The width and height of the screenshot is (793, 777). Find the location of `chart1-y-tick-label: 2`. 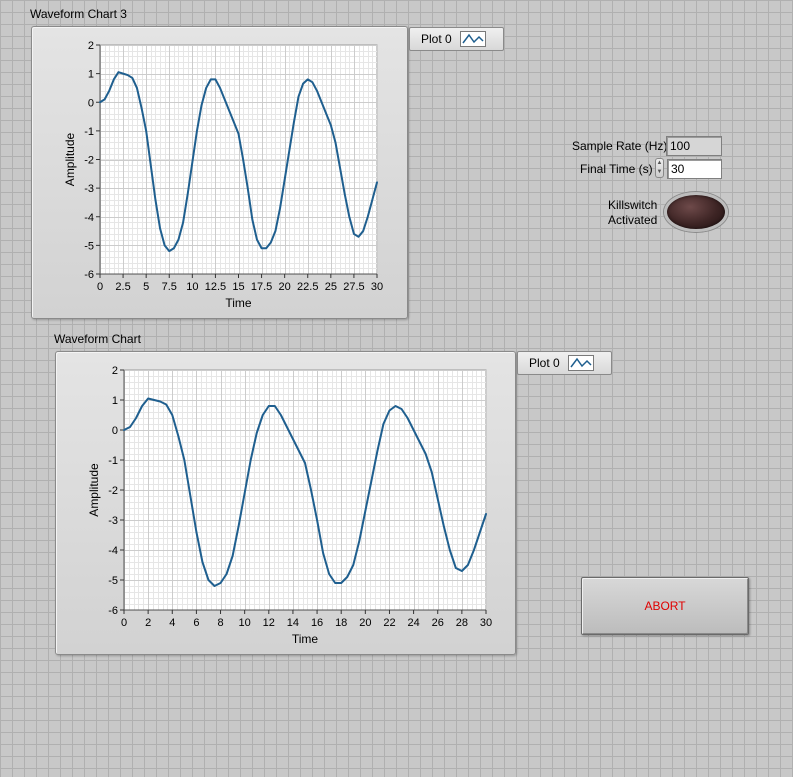

chart1-y-tick-label: 2 is located at coordinates (115, 371).